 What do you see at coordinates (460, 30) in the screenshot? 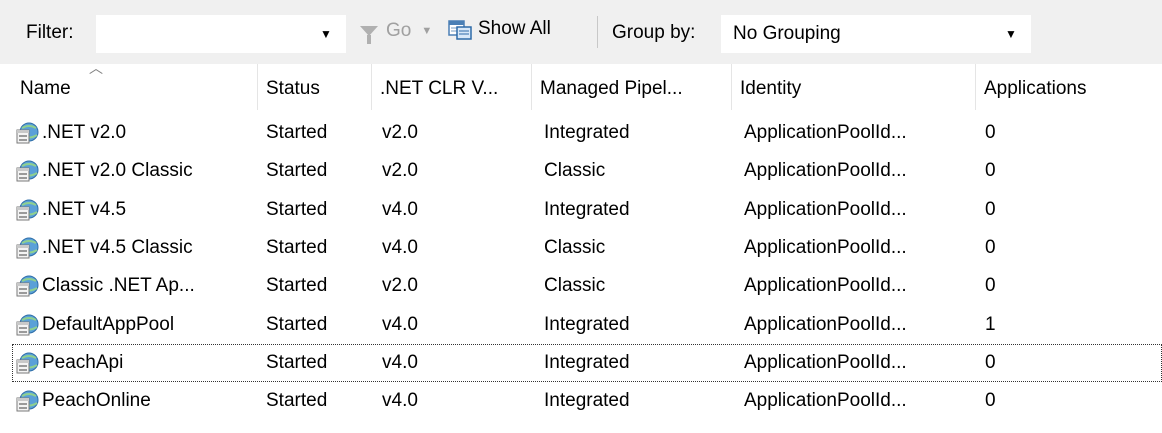
I see `show-all-icon` at bounding box center [460, 30].